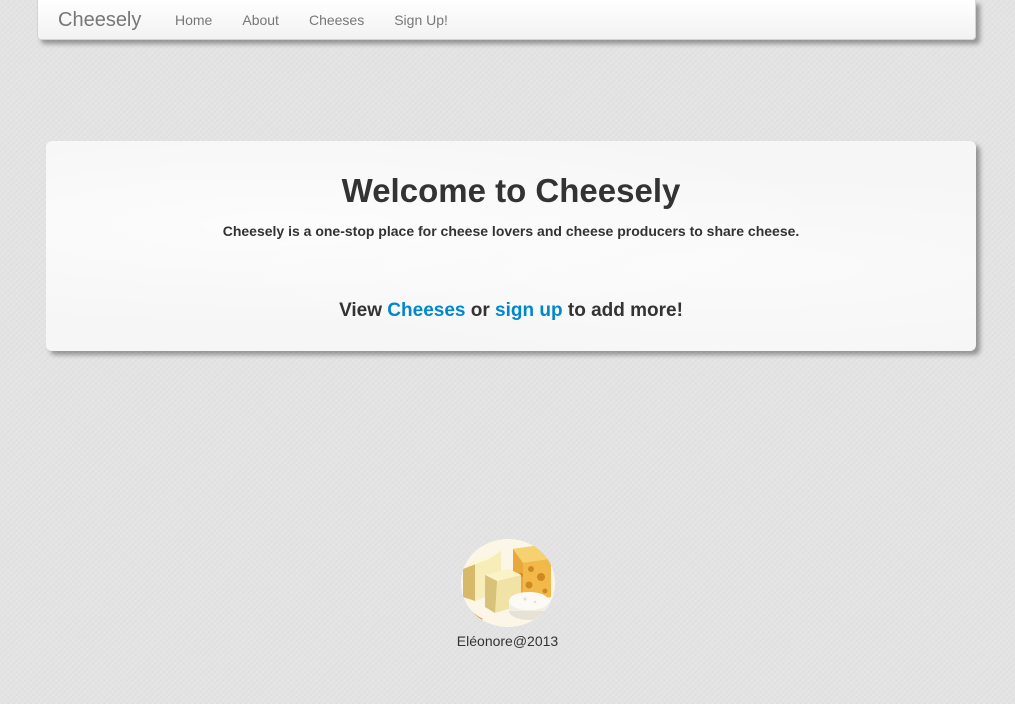 The width and height of the screenshot is (1015, 704). I want to click on cta-middle: or, so click(480, 310).